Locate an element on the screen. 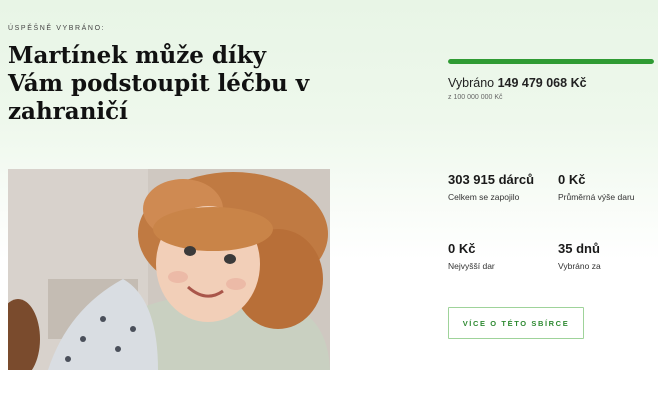 This screenshot has height=400, width=658. more-about-campaign-button: VÍCE O TÉTO SBÍRCE is located at coordinates (516, 323).